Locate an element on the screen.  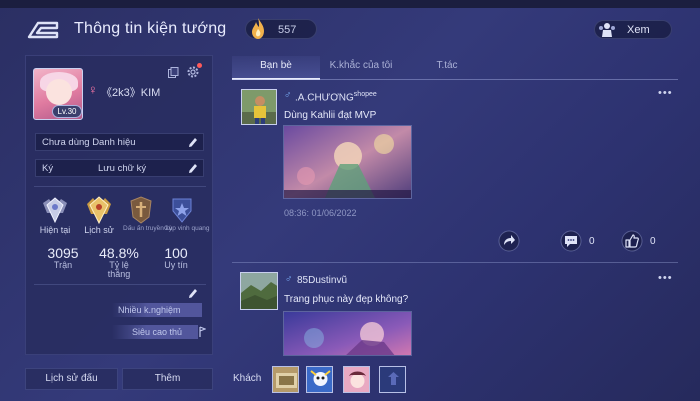
match-history-button: Lịch sử đấu is located at coordinates (71, 379).